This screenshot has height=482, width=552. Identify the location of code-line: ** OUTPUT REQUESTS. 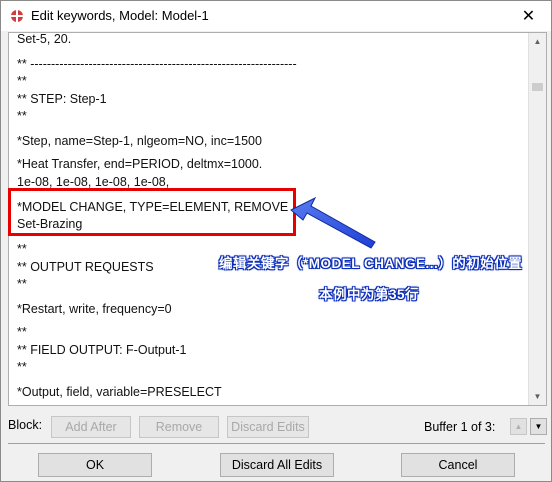
(85, 267).